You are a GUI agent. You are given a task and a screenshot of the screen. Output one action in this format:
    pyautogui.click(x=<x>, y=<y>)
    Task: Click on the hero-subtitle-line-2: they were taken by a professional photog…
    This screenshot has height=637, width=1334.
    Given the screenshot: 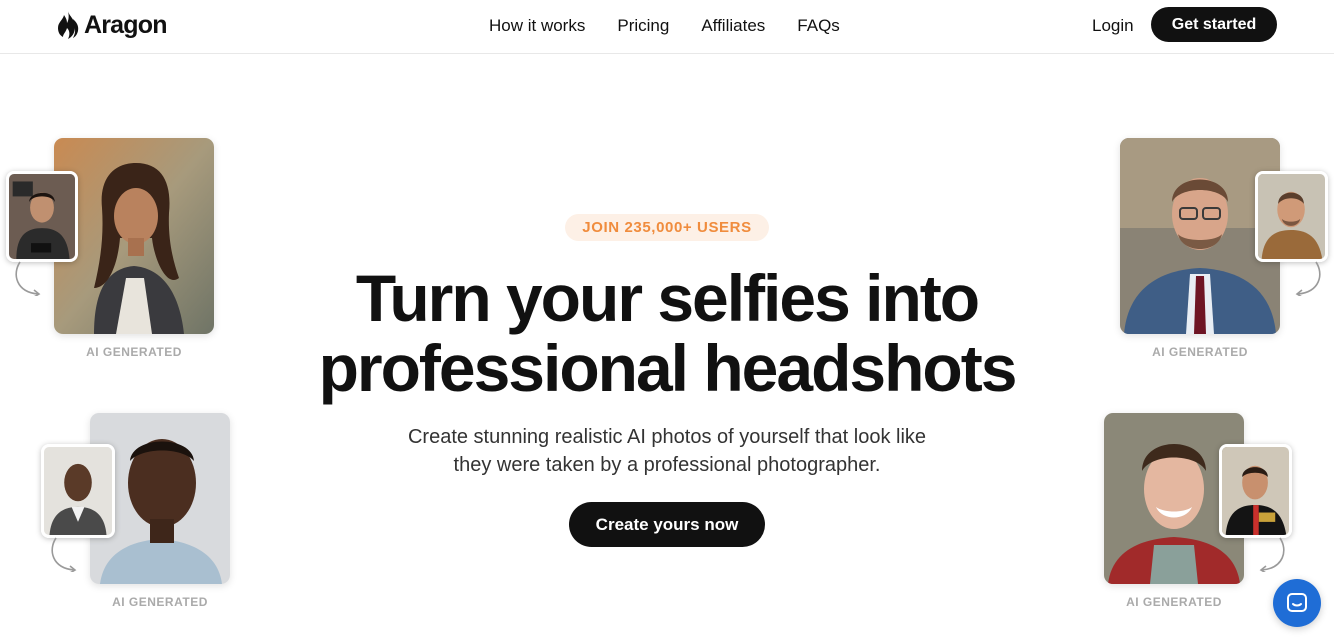 What is the action you would take?
    pyautogui.click(x=667, y=465)
    